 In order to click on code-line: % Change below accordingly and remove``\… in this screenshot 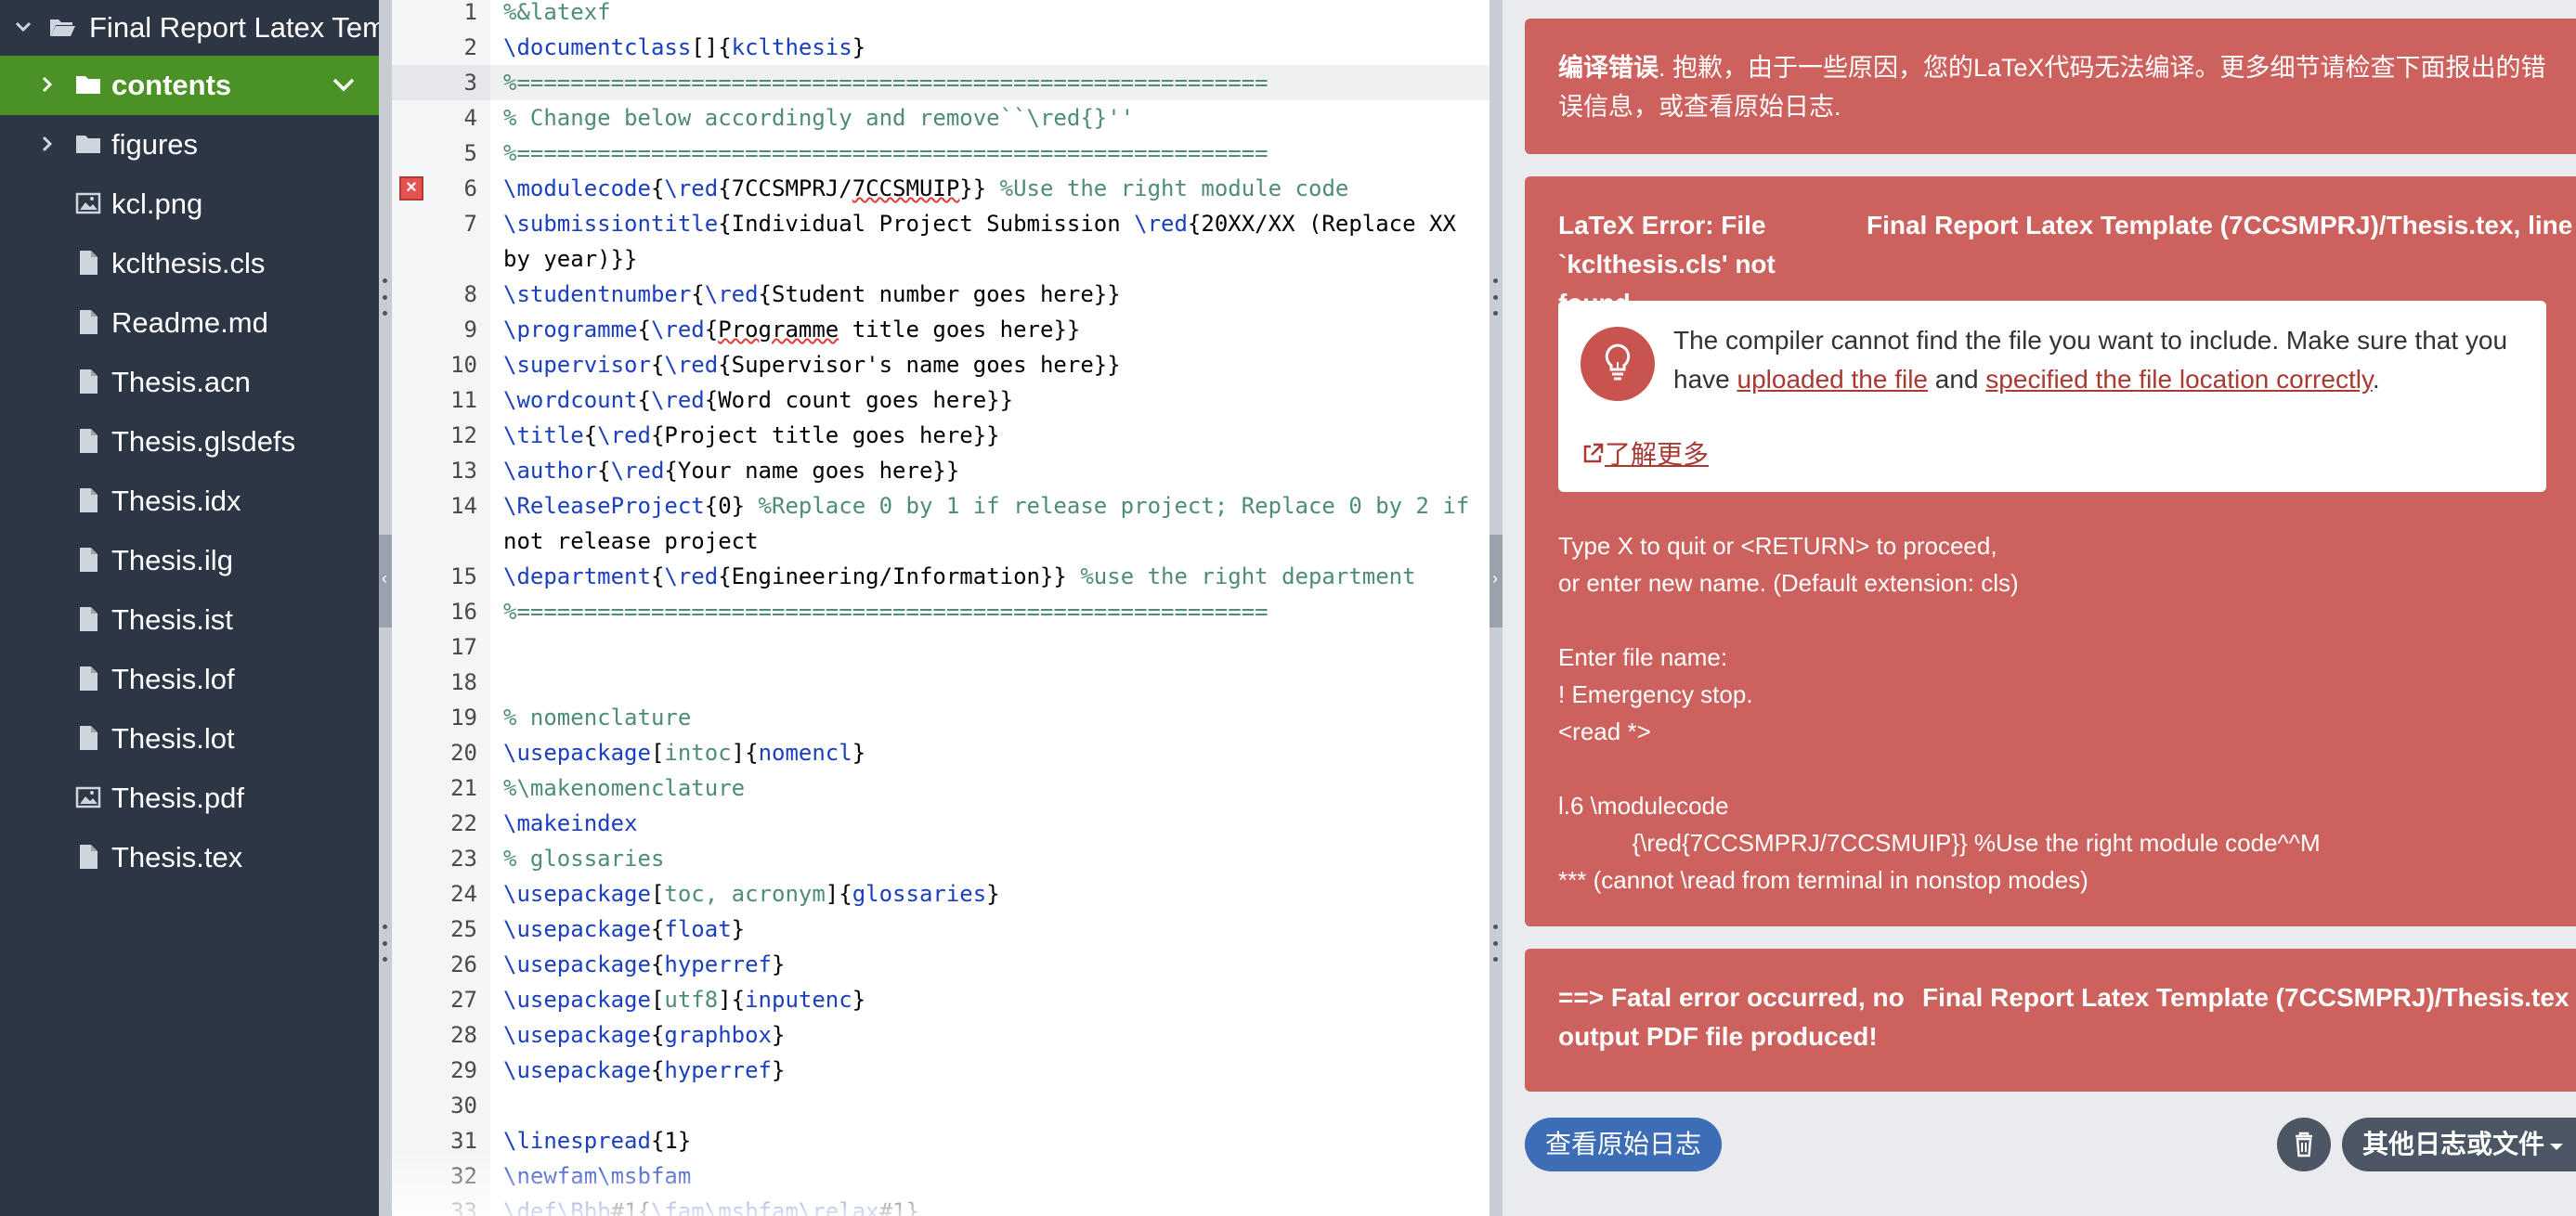, I will do `click(990, 118)`.